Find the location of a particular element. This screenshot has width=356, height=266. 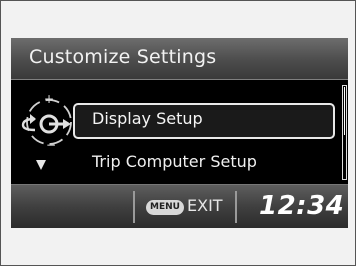

clock: 12:34 is located at coordinates (302, 206).